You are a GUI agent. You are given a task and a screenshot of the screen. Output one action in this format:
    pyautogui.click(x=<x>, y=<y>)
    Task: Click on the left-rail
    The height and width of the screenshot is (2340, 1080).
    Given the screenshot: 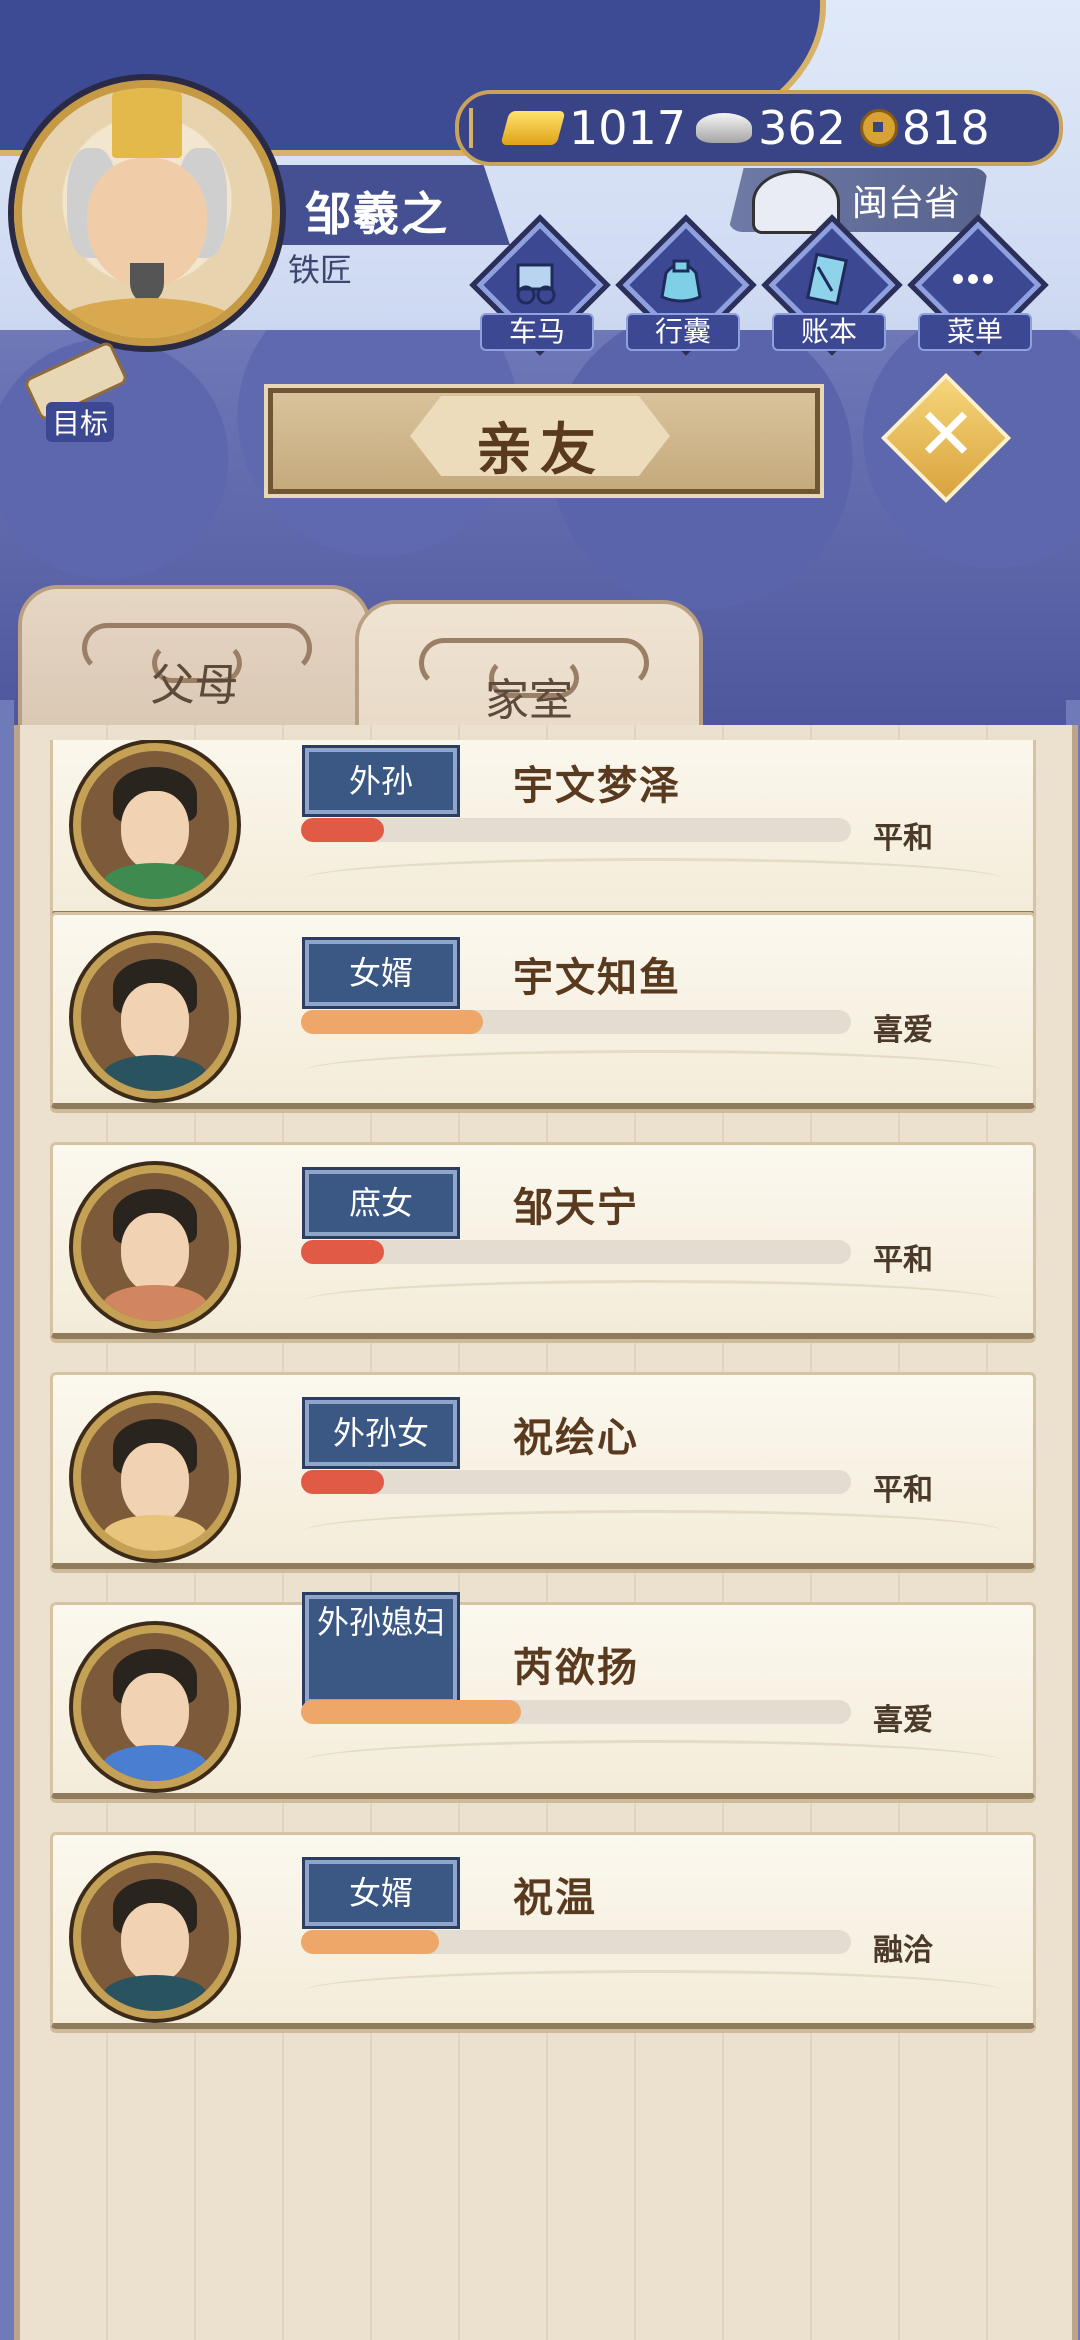 What is the action you would take?
    pyautogui.click(x=7, y=1520)
    